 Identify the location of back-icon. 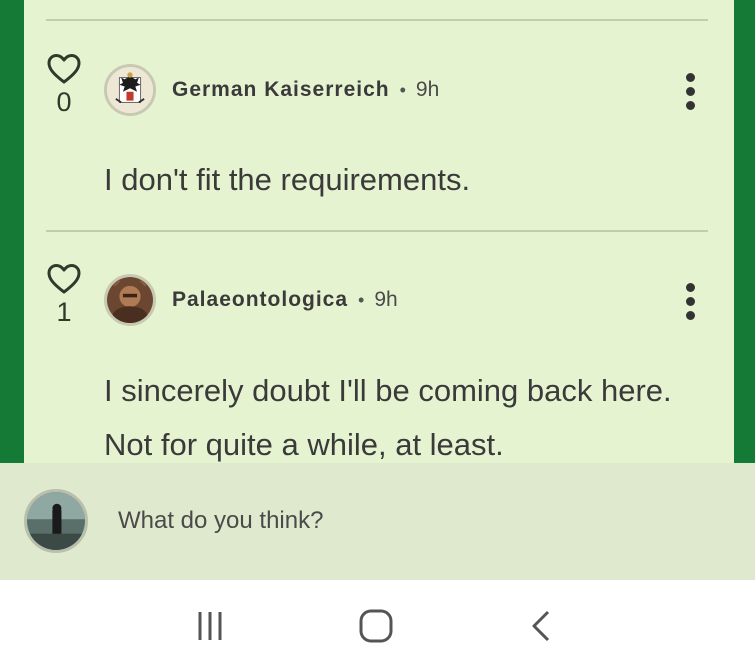
(541, 626).